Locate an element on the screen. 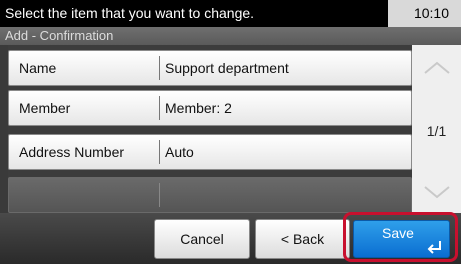 The width and height of the screenshot is (461, 264). row-member: Member Member: 2 is located at coordinates (210, 108).